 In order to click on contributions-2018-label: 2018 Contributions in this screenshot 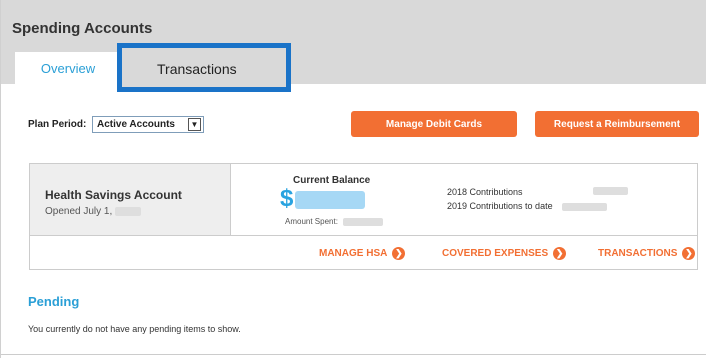, I will do `click(485, 192)`.